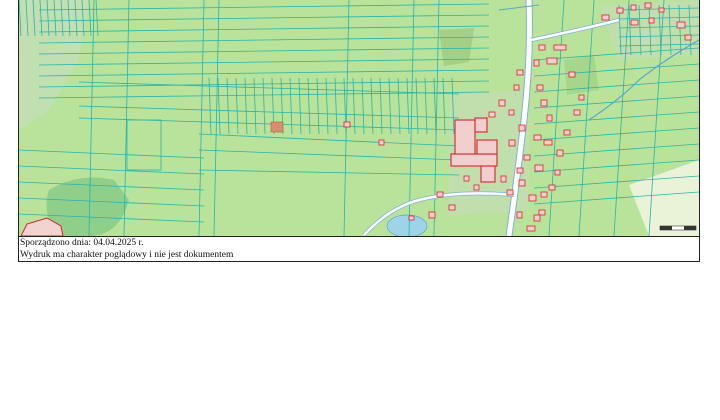 This screenshot has height=420, width=720. Describe the element at coordinates (407, 225) in the screenshot. I see `pond` at that location.